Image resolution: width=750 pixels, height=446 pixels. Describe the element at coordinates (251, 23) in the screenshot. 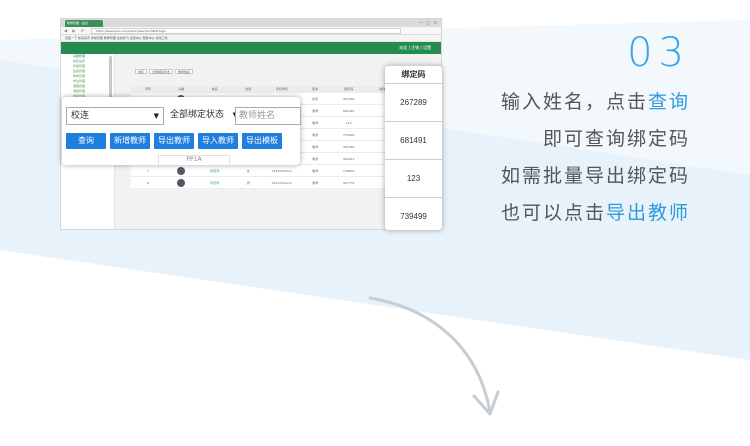

I see `browser-tab-bar: 教师管理 - 后台 — ▢ ✕` at that location.